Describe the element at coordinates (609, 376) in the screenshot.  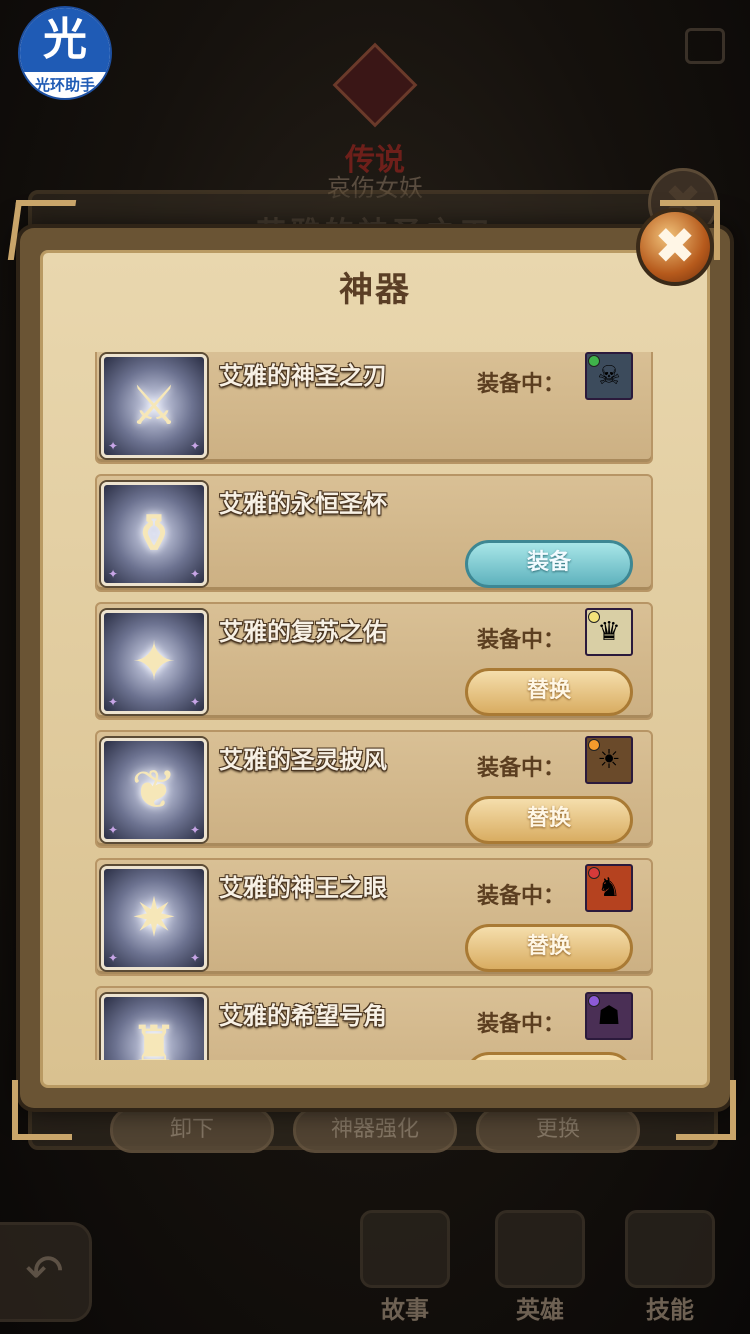
I see `hero-portrait: ☠` at that location.